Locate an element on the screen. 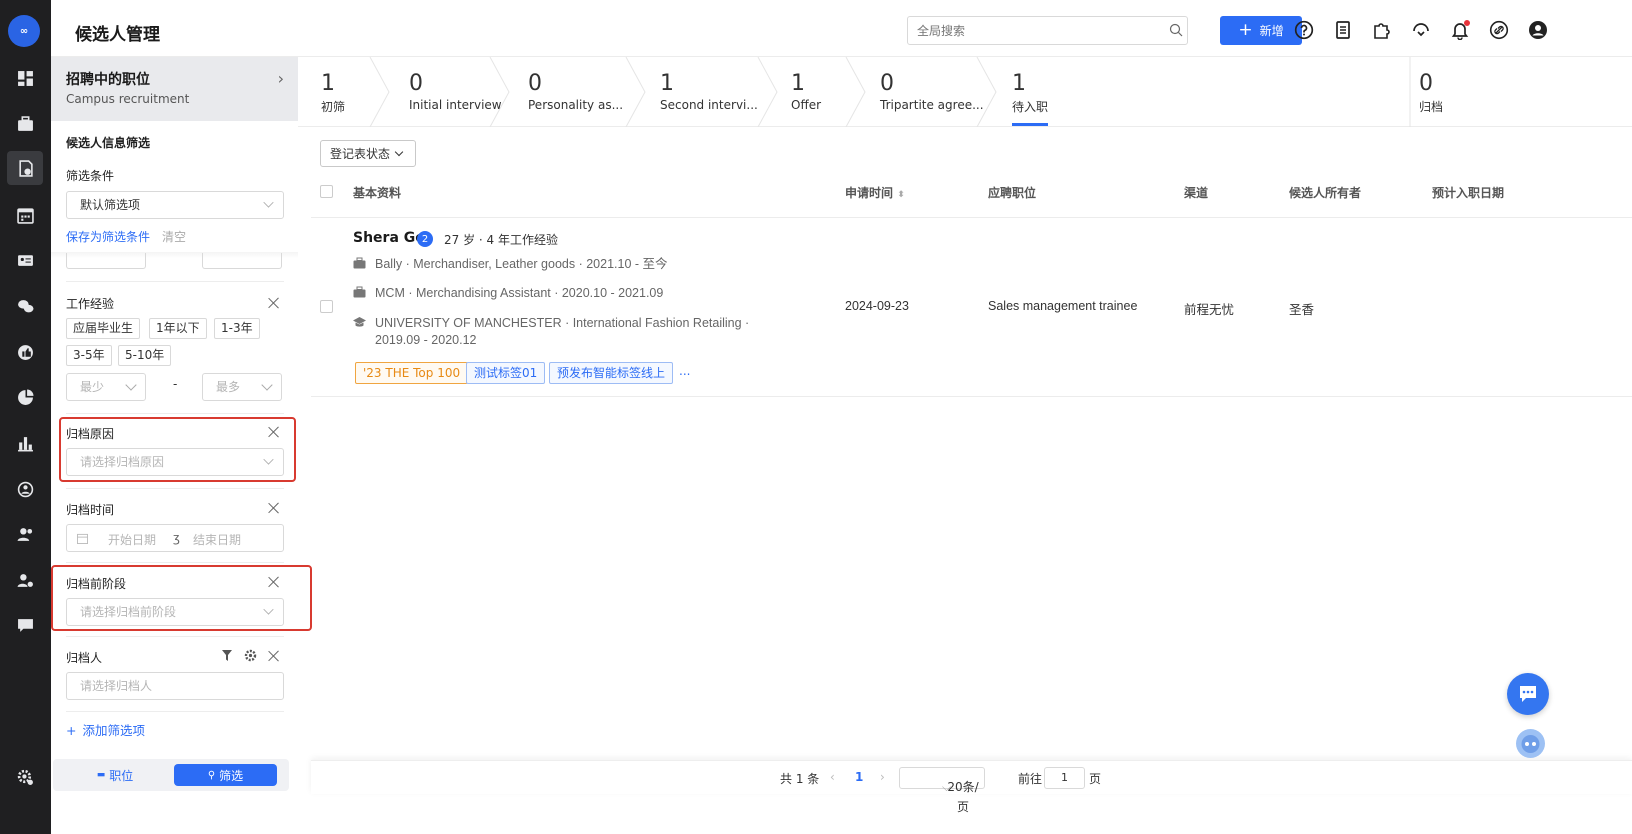 The image size is (1632, 834). archiver-label: 归档人 is located at coordinates (84, 658).